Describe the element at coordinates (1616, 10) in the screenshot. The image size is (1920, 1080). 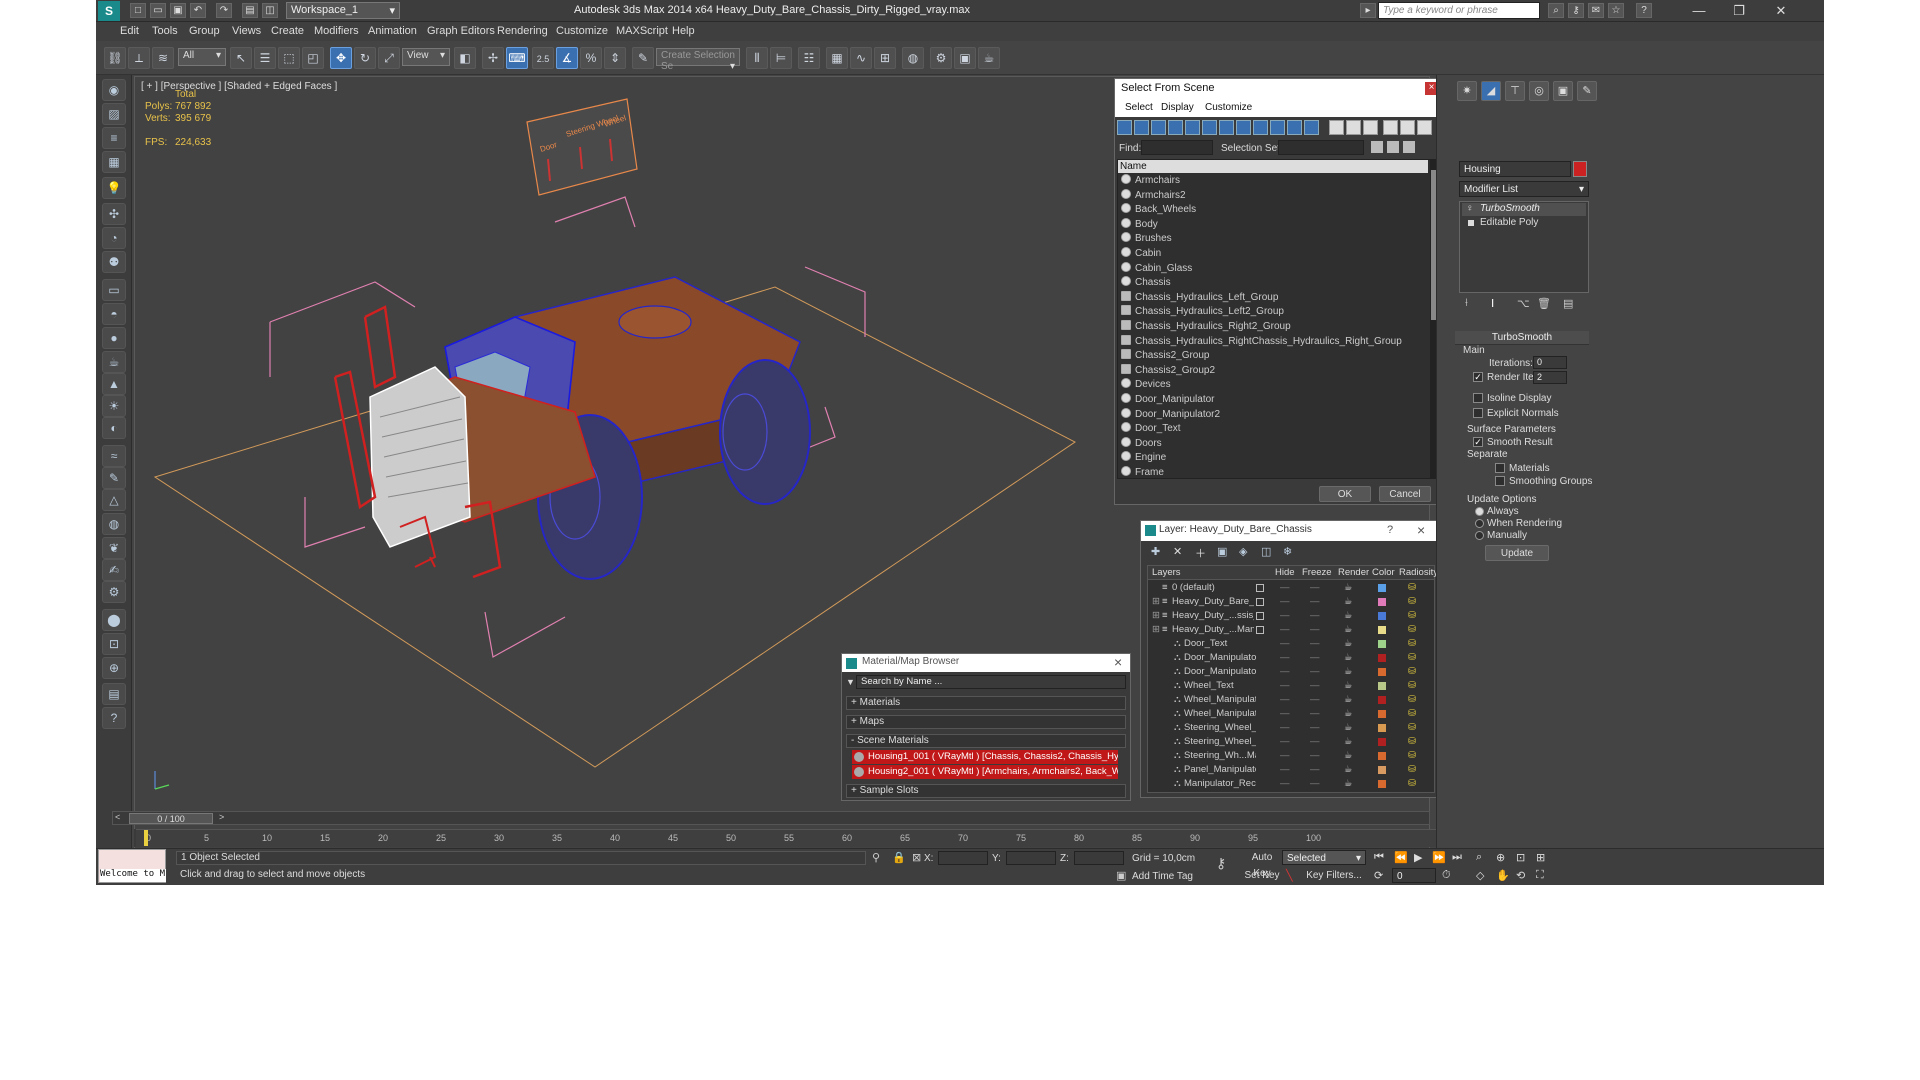
I see `favorites-star-icon: ☆` at that location.